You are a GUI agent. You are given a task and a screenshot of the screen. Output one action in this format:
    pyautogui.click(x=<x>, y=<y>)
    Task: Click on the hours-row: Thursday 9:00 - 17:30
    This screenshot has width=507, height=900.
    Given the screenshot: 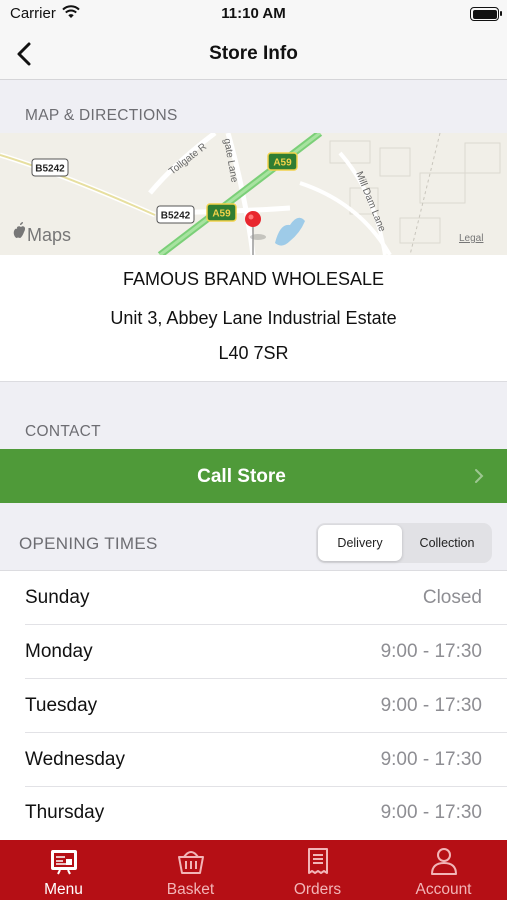 What is the action you would take?
    pyautogui.click(x=253, y=813)
    